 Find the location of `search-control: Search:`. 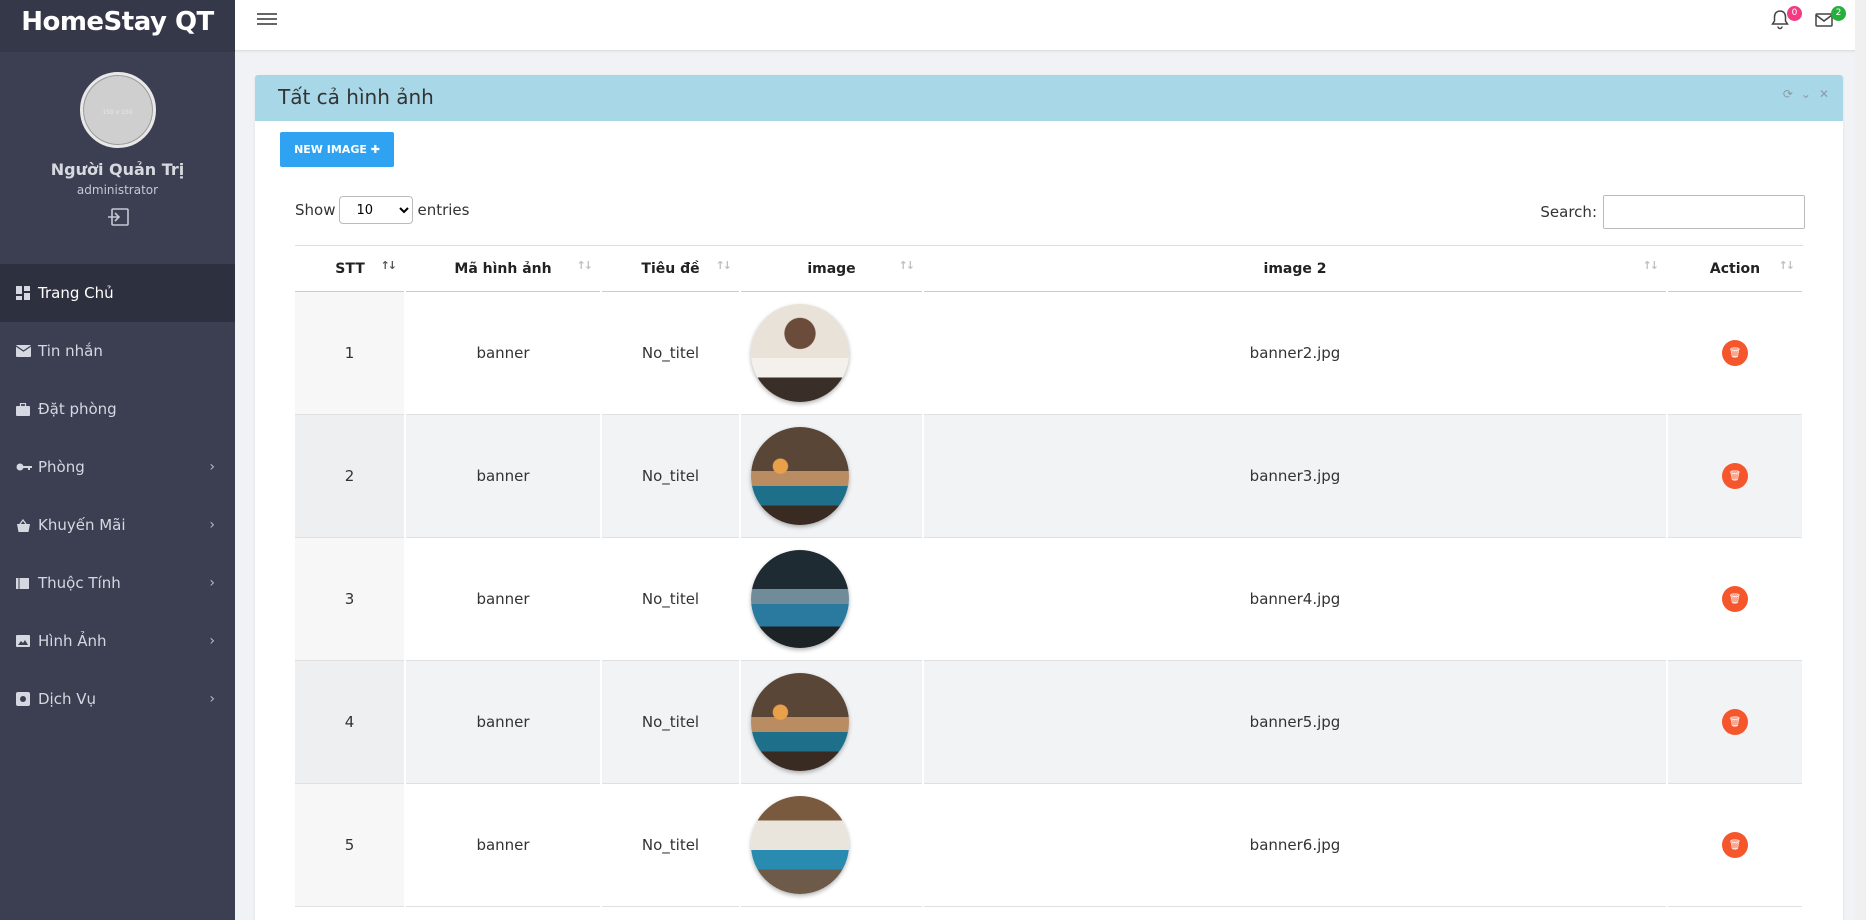

search-control: Search: is located at coordinates (1672, 212).